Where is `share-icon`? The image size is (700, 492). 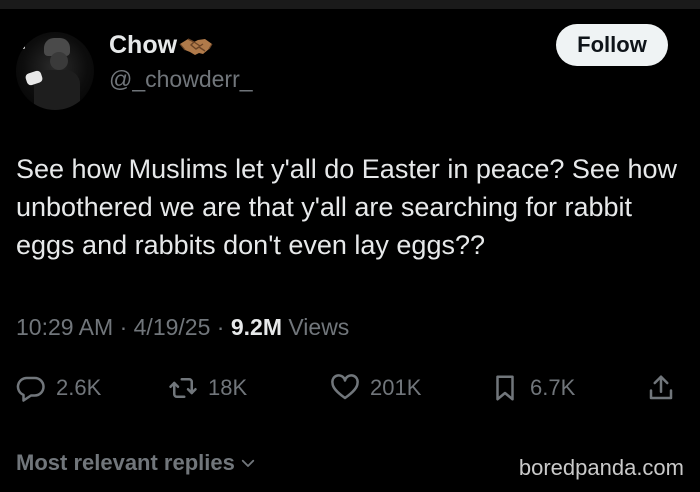 share-icon is located at coordinates (661, 387).